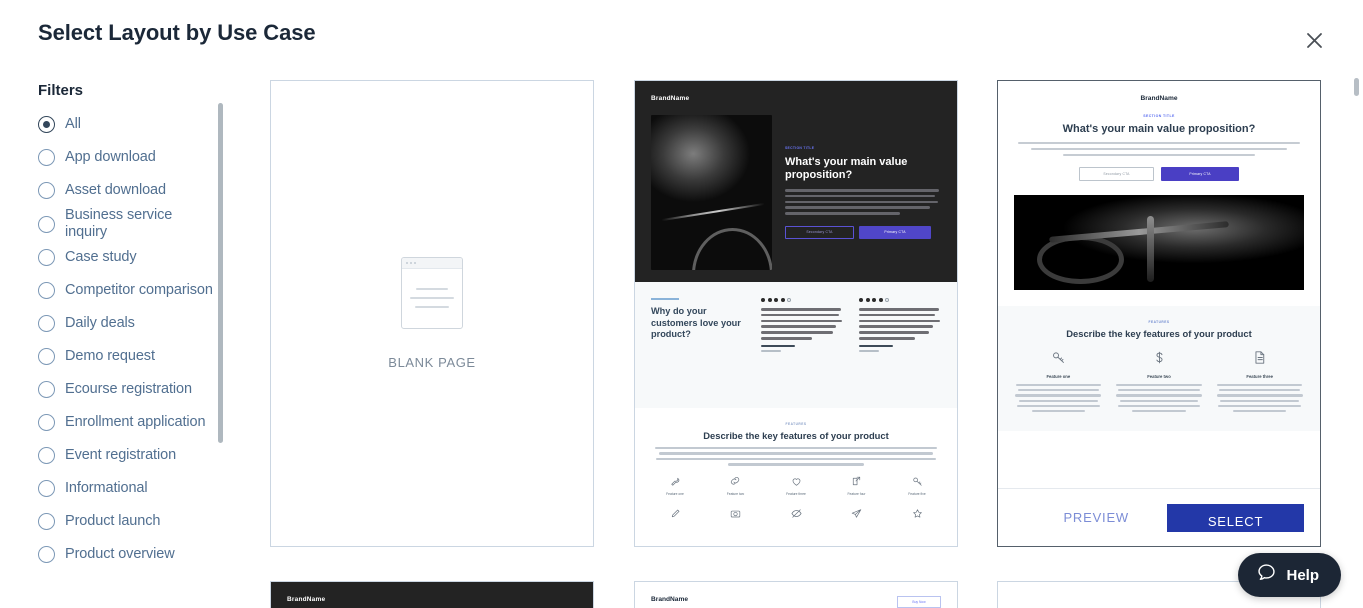  I want to click on feature-column: Feature two, so click(1159, 382).